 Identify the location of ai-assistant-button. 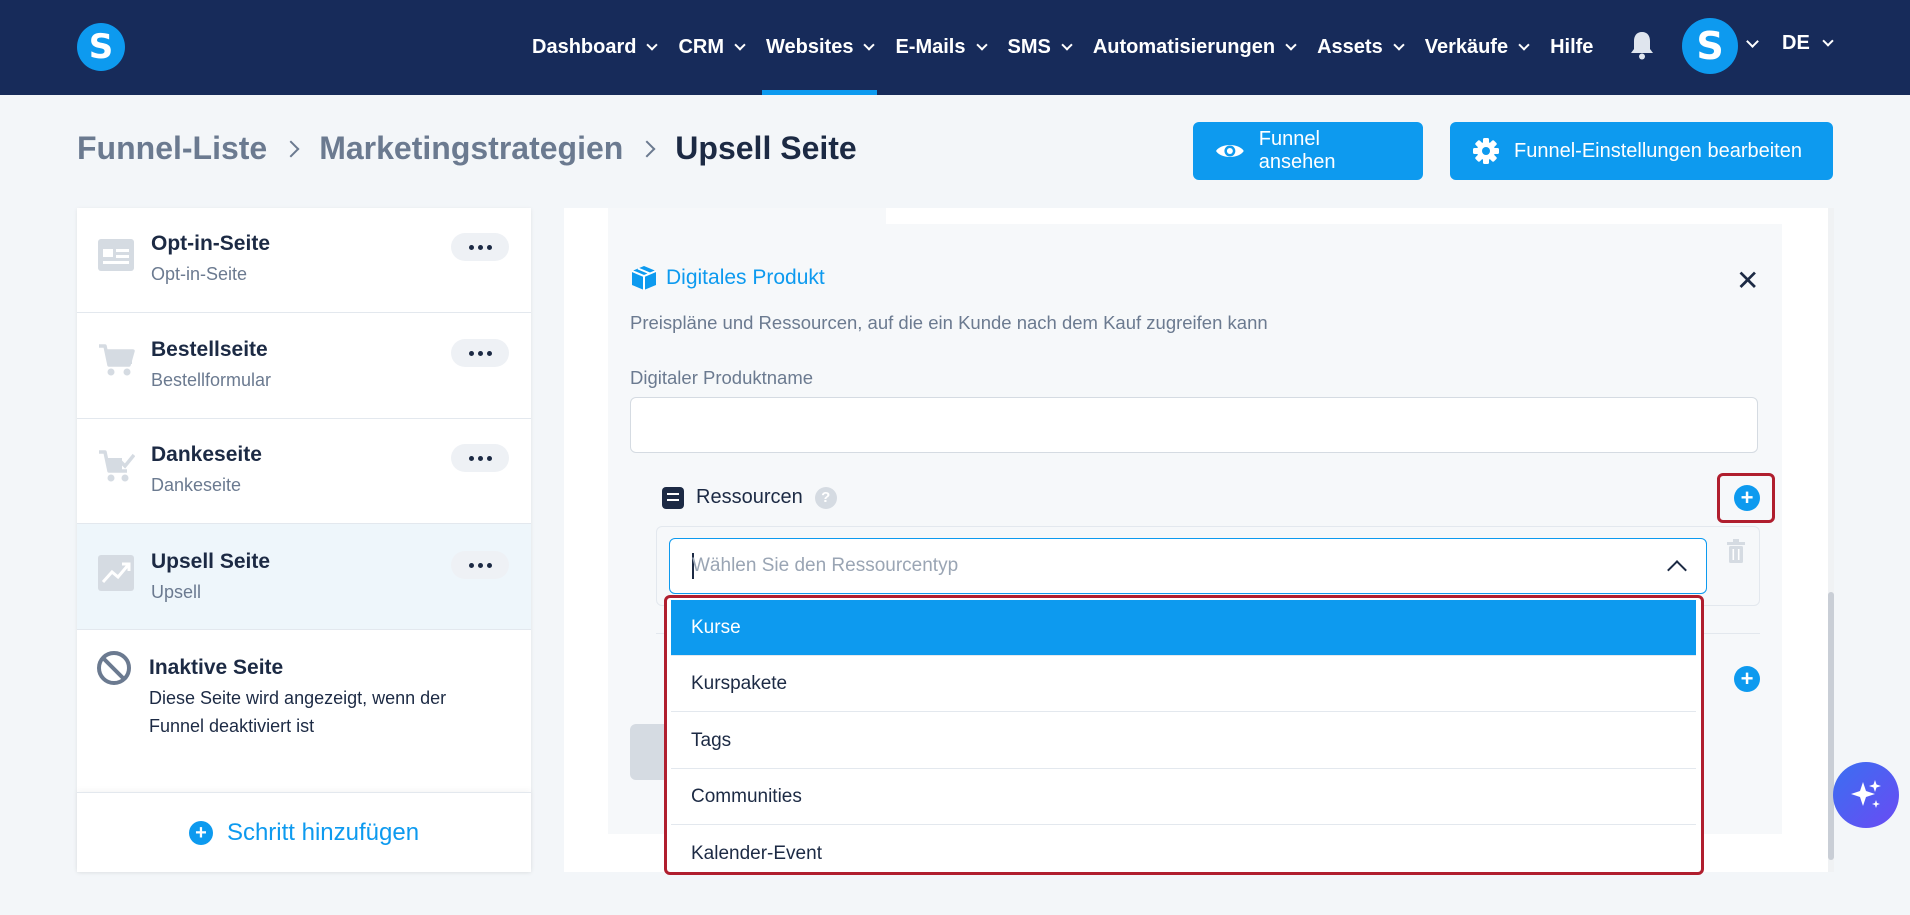
(1866, 795).